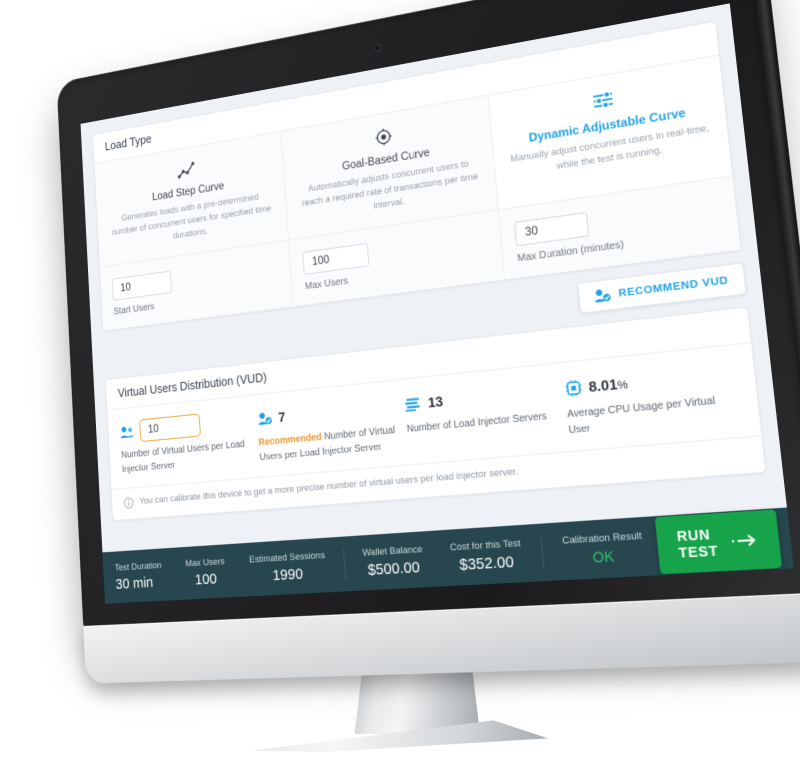 Image resolution: width=800 pixels, height=767 pixels. I want to click on footer-stat-calibration-result: Calibration Result OK, so click(603, 548).